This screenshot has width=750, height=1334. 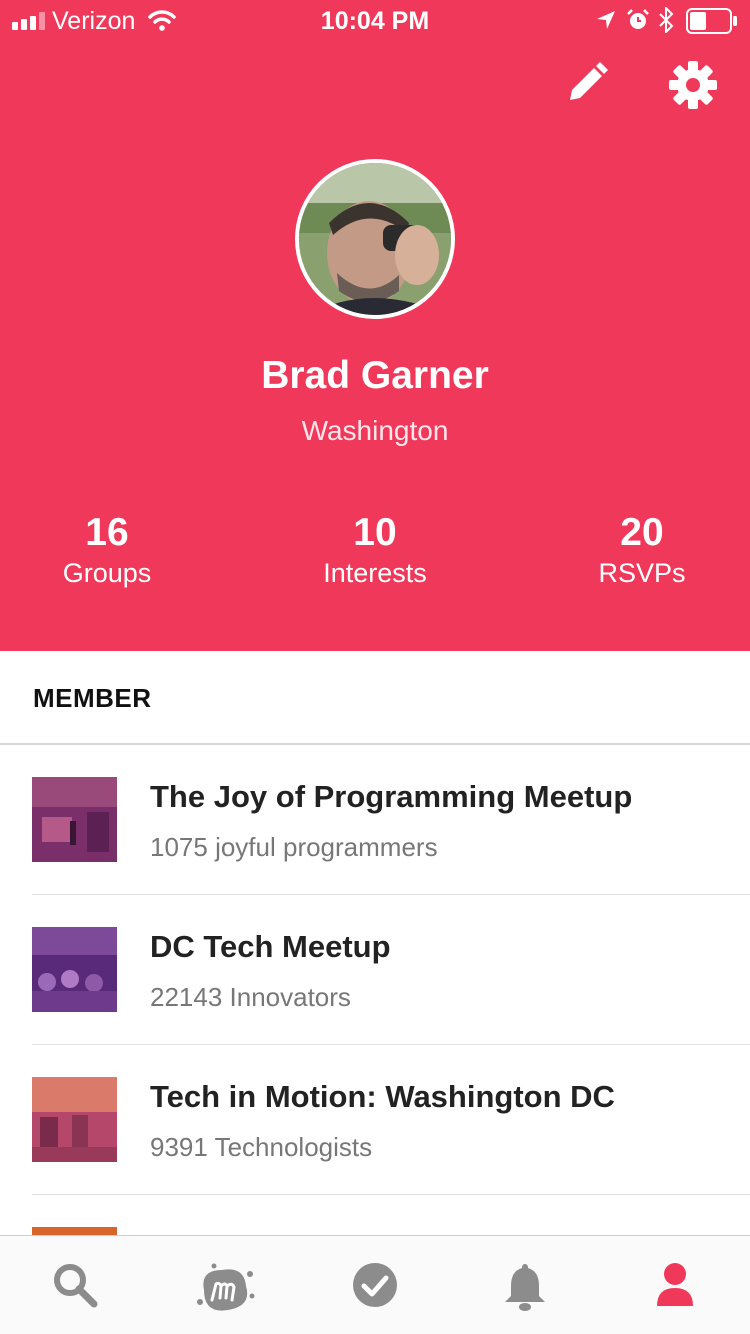 I want to click on stat-value: 10, so click(x=375, y=532).